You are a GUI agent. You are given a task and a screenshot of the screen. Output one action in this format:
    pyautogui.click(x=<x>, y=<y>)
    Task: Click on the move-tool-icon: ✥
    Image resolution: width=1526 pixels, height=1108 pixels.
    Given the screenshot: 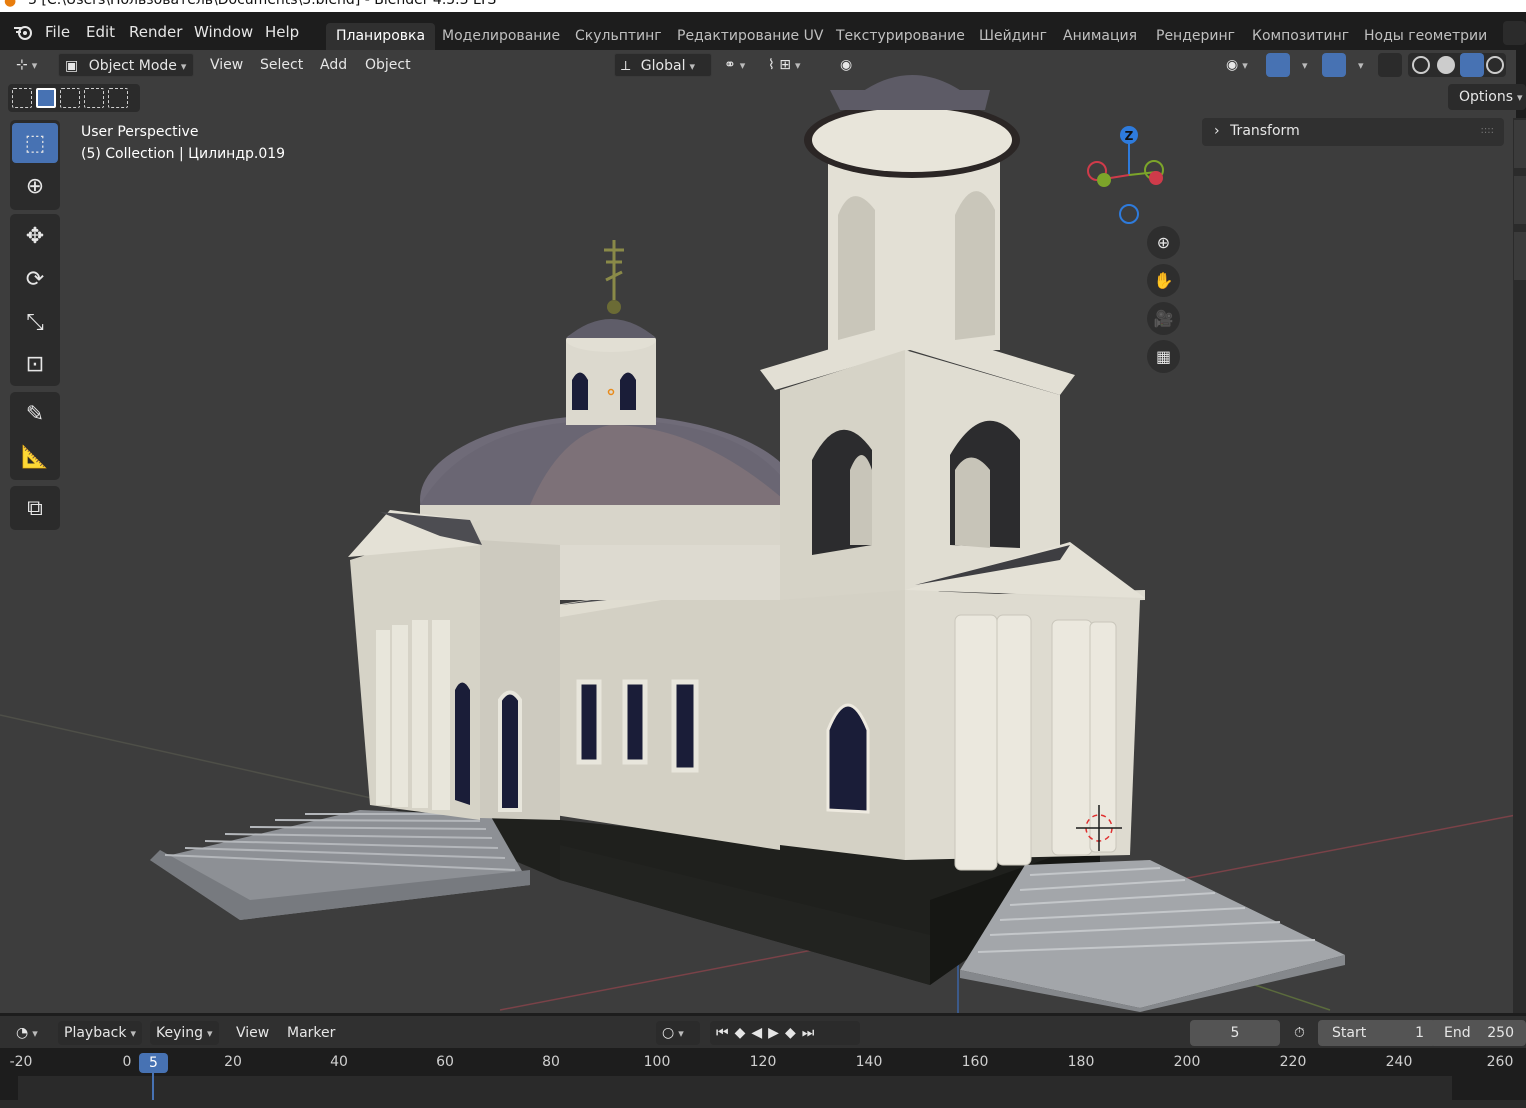 What is the action you would take?
    pyautogui.click(x=35, y=236)
    